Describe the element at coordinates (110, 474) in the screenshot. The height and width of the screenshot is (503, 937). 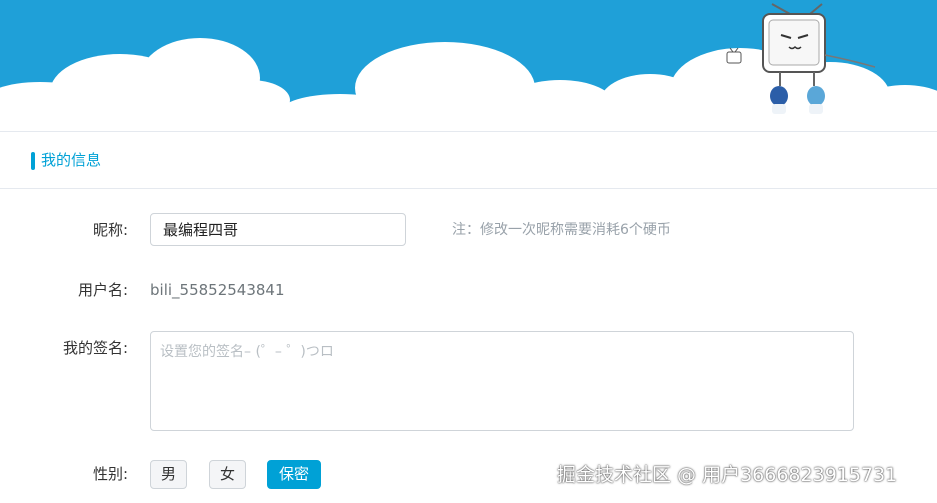
I see `gender-label: 性别:` at that location.